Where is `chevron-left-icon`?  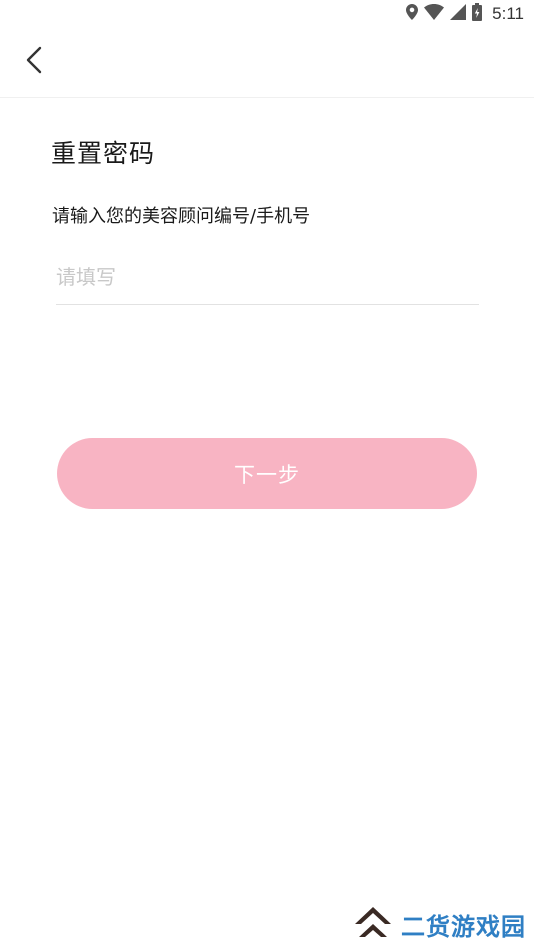 chevron-left-icon is located at coordinates (34, 62).